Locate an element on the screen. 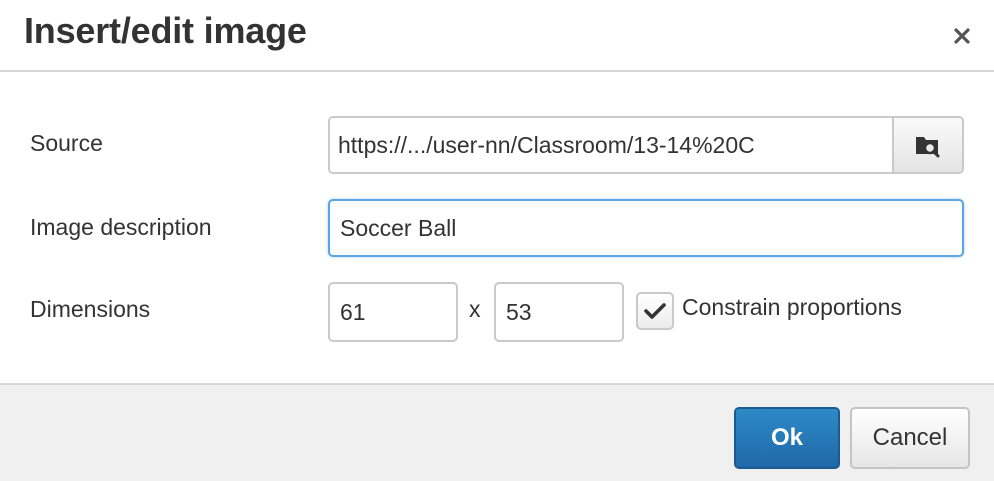 The width and height of the screenshot is (994, 481). ok-button: Ok is located at coordinates (787, 438).